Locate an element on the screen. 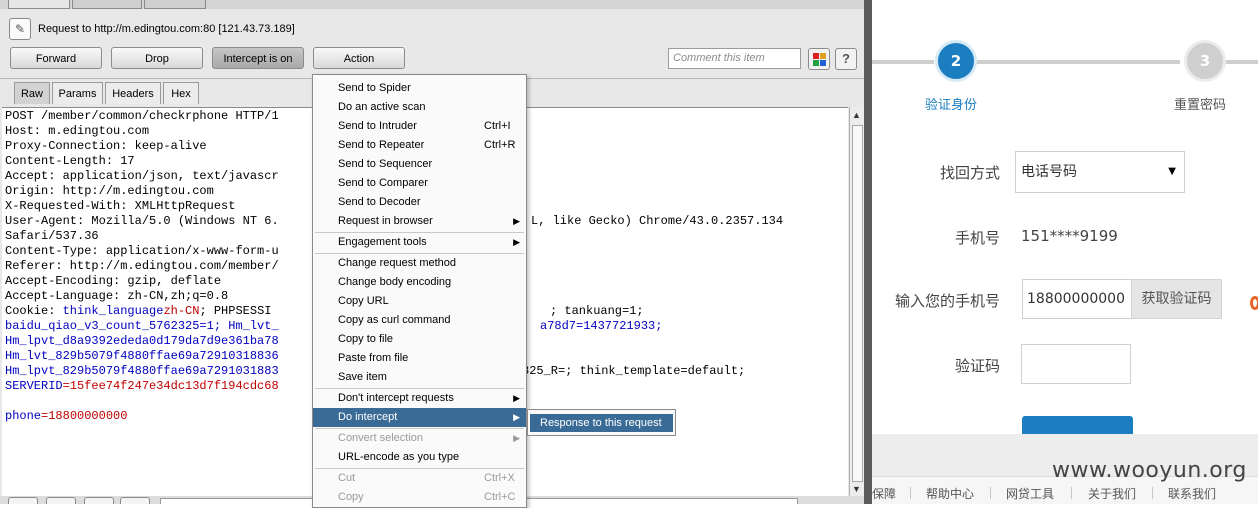 The width and height of the screenshot is (1258, 508). phone-label: 手机号 is located at coordinates (977, 238).